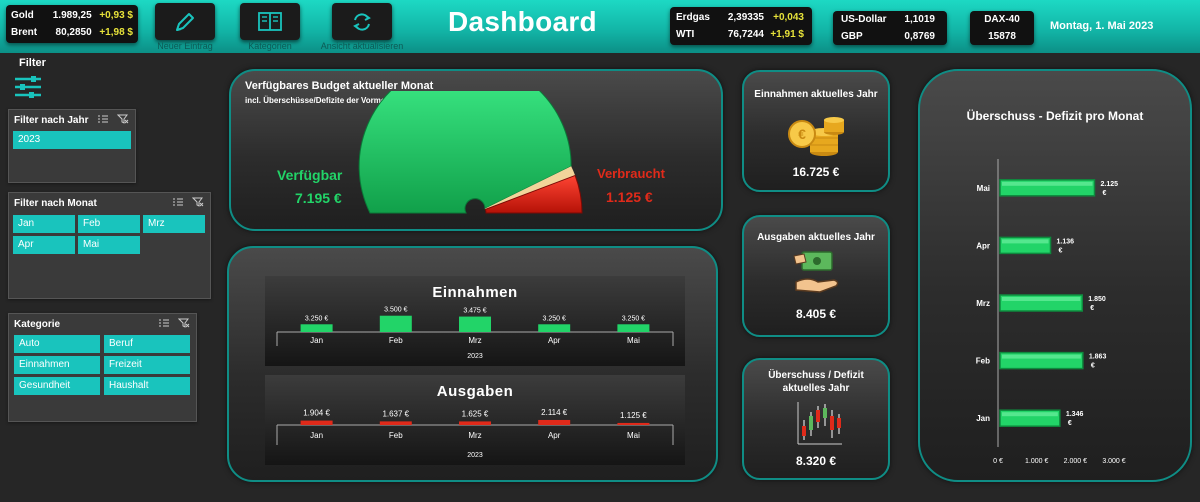 The width and height of the screenshot is (1200, 502). What do you see at coordinates (983, 361) in the screenshot?
I see `surplus-category-label: Feb` at bounding box center [983, 361].